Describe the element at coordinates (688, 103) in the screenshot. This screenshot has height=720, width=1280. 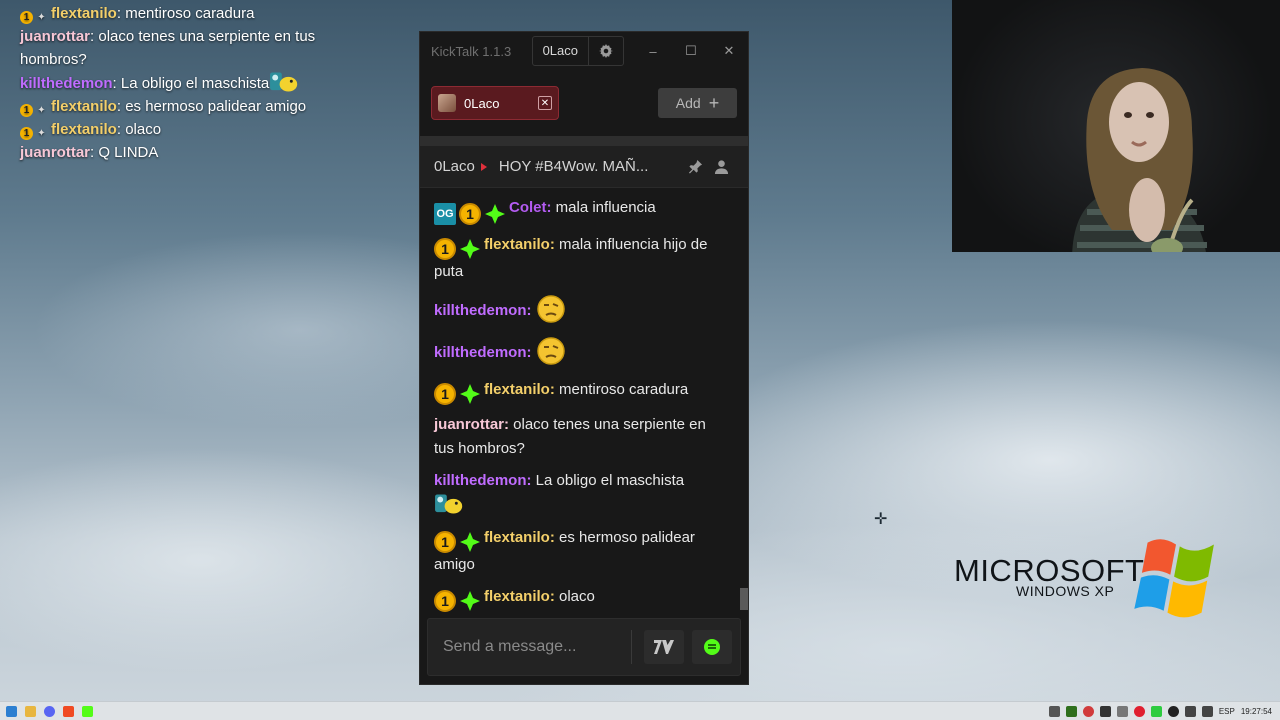
I see `add-label: Add` at that location.